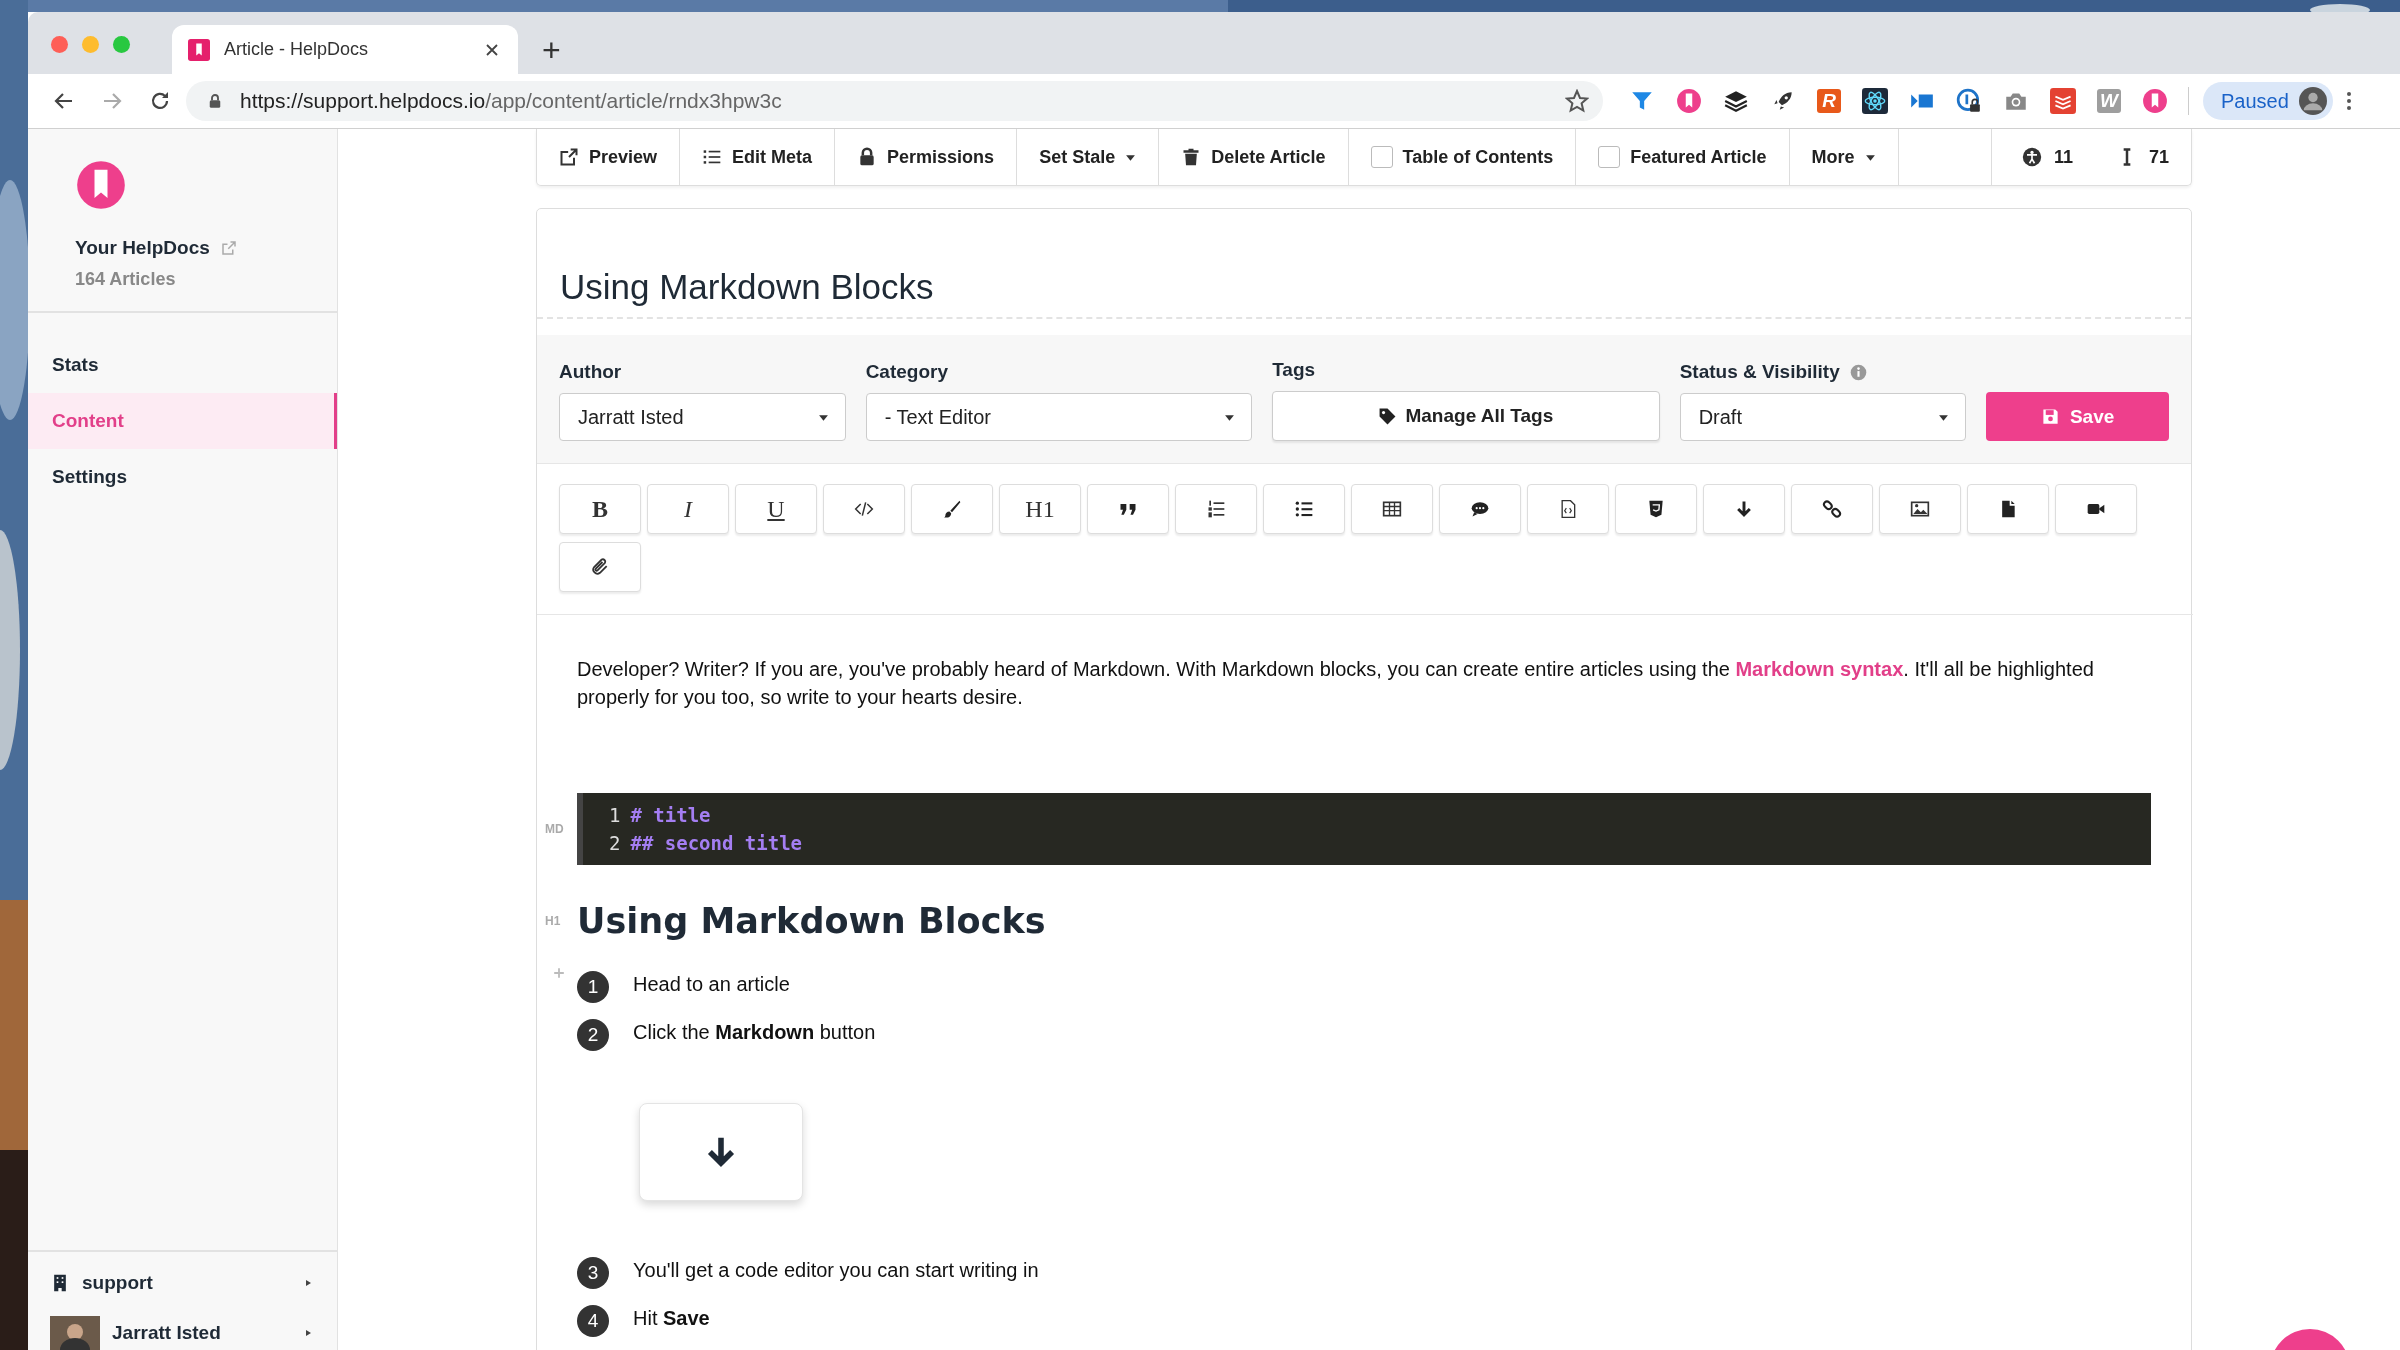 The image size is (2400, 1350). I want to click on save-button: Save, so click(2077, 416).